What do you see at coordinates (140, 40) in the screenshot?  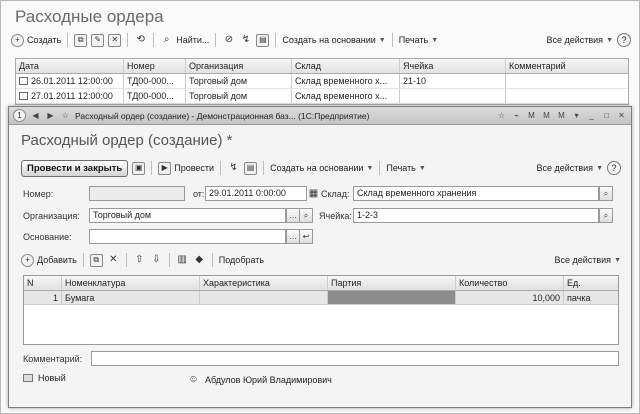 I see `refresh-icon: ⟲` at bounding box center [140, 40].